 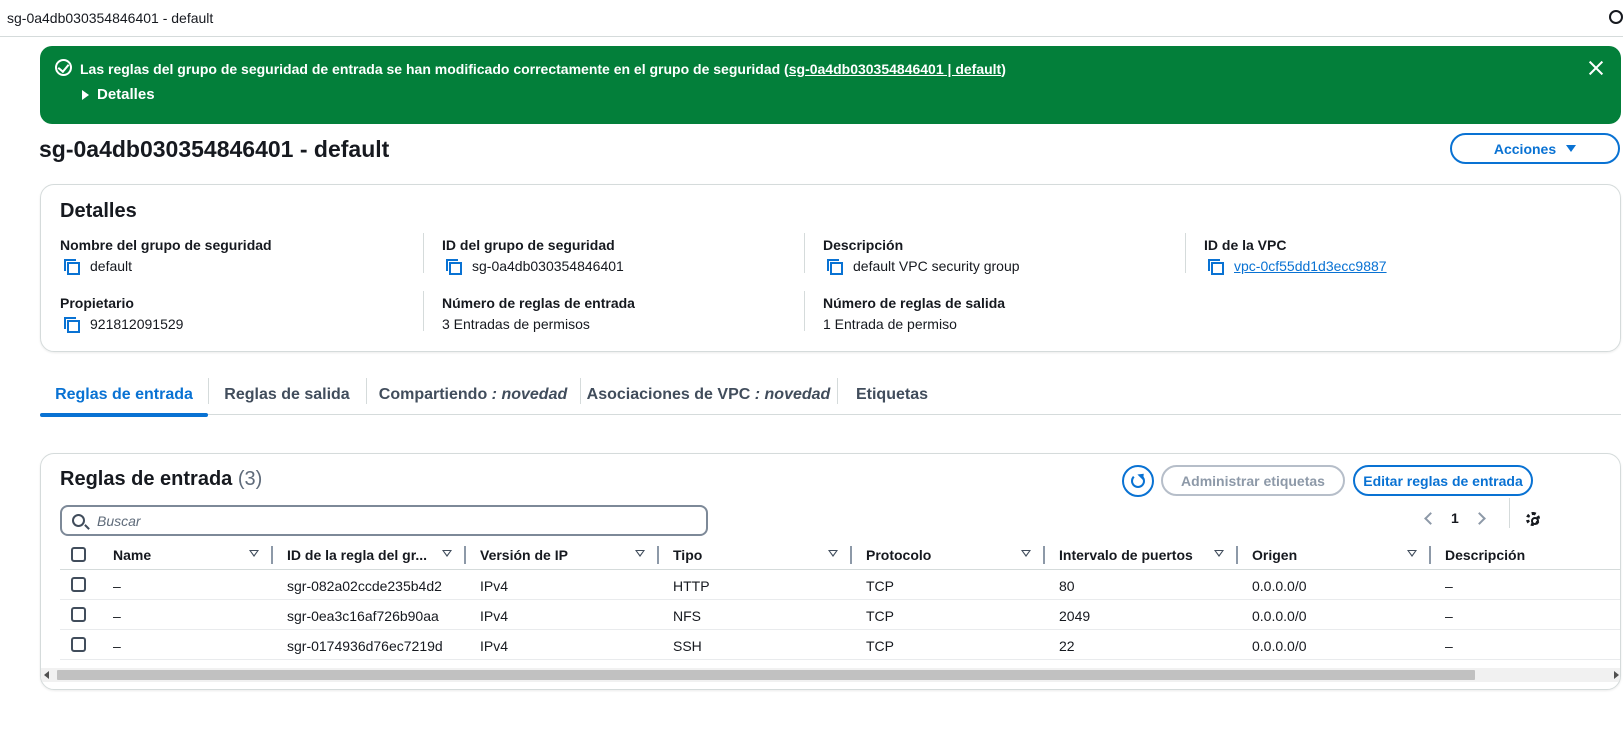 I want to click on chevron-left-icon, so click(x=1430, y=518).